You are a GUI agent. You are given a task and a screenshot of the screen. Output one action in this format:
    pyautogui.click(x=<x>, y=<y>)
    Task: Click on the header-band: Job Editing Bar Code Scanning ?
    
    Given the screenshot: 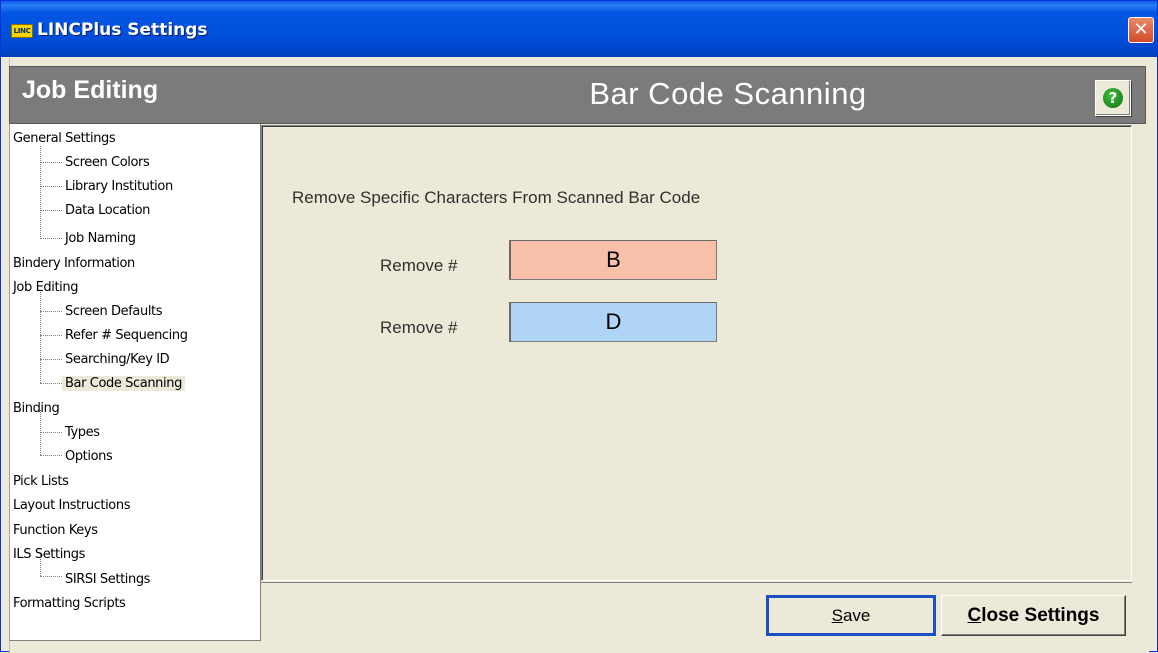 What is the action you would take?
    pyautogui.click(x=577, y=95)
    